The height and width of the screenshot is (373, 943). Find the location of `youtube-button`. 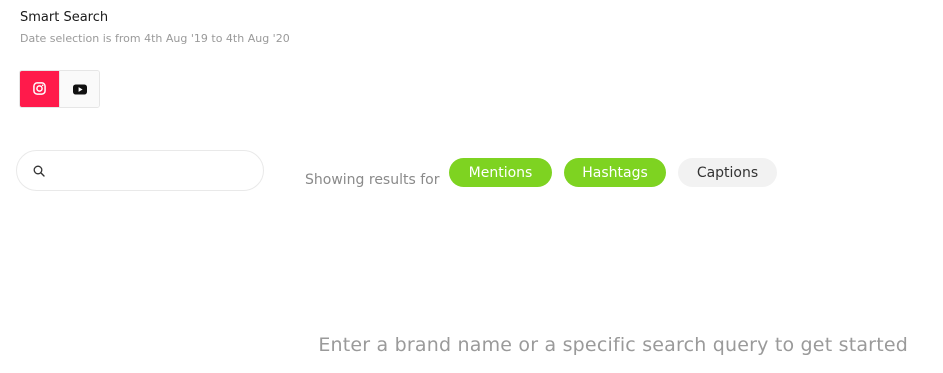

youtube-button is located at coordinates (79, 89).